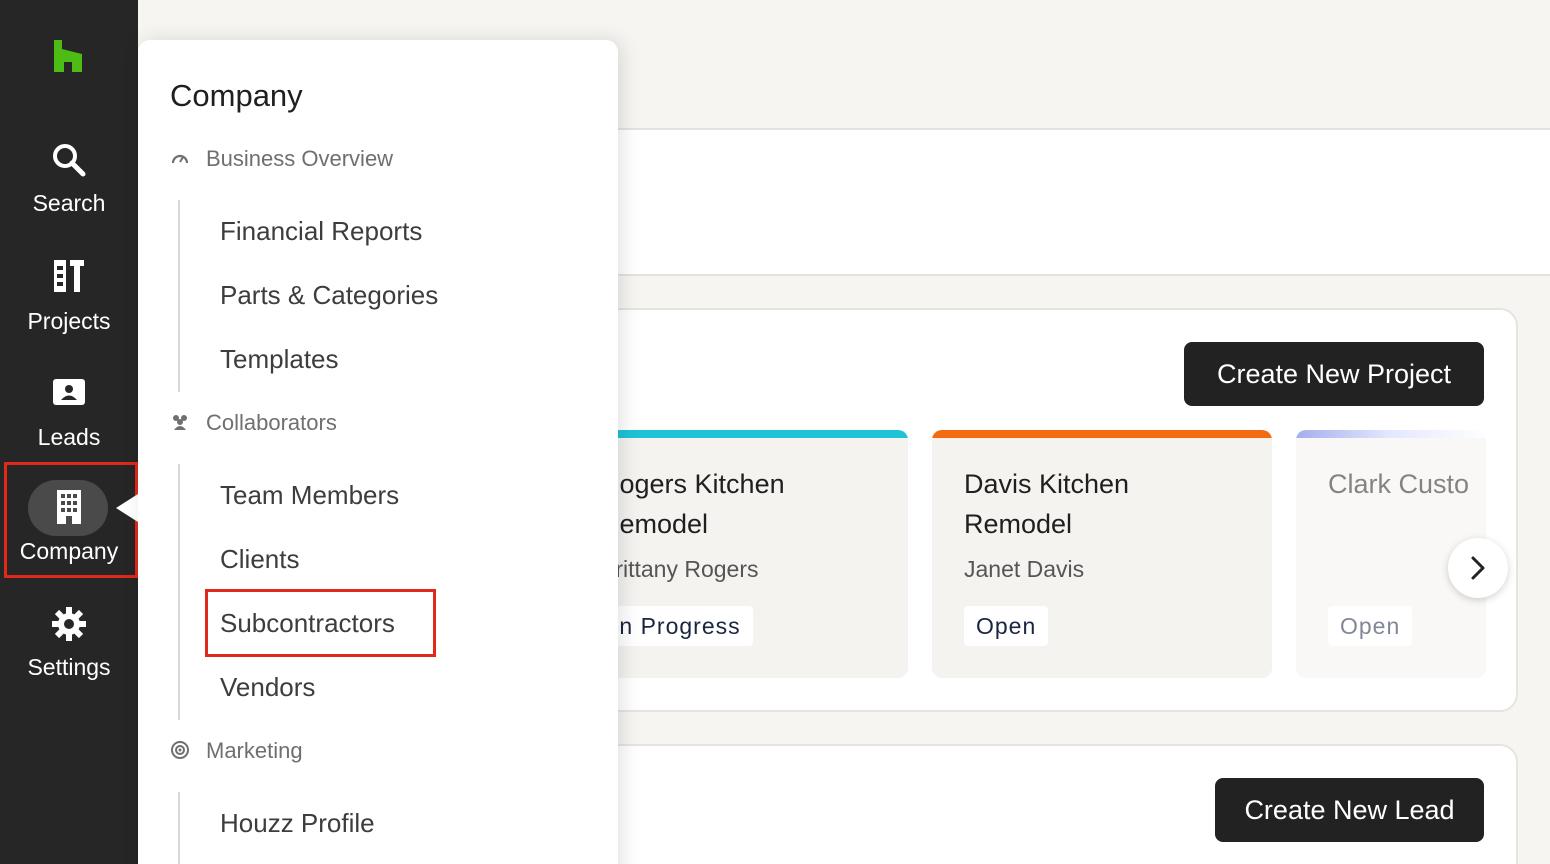 The image size is (1550, 864). I want to click on nav-rail: Search Projects Leads Company Settings, so click(69, 432).